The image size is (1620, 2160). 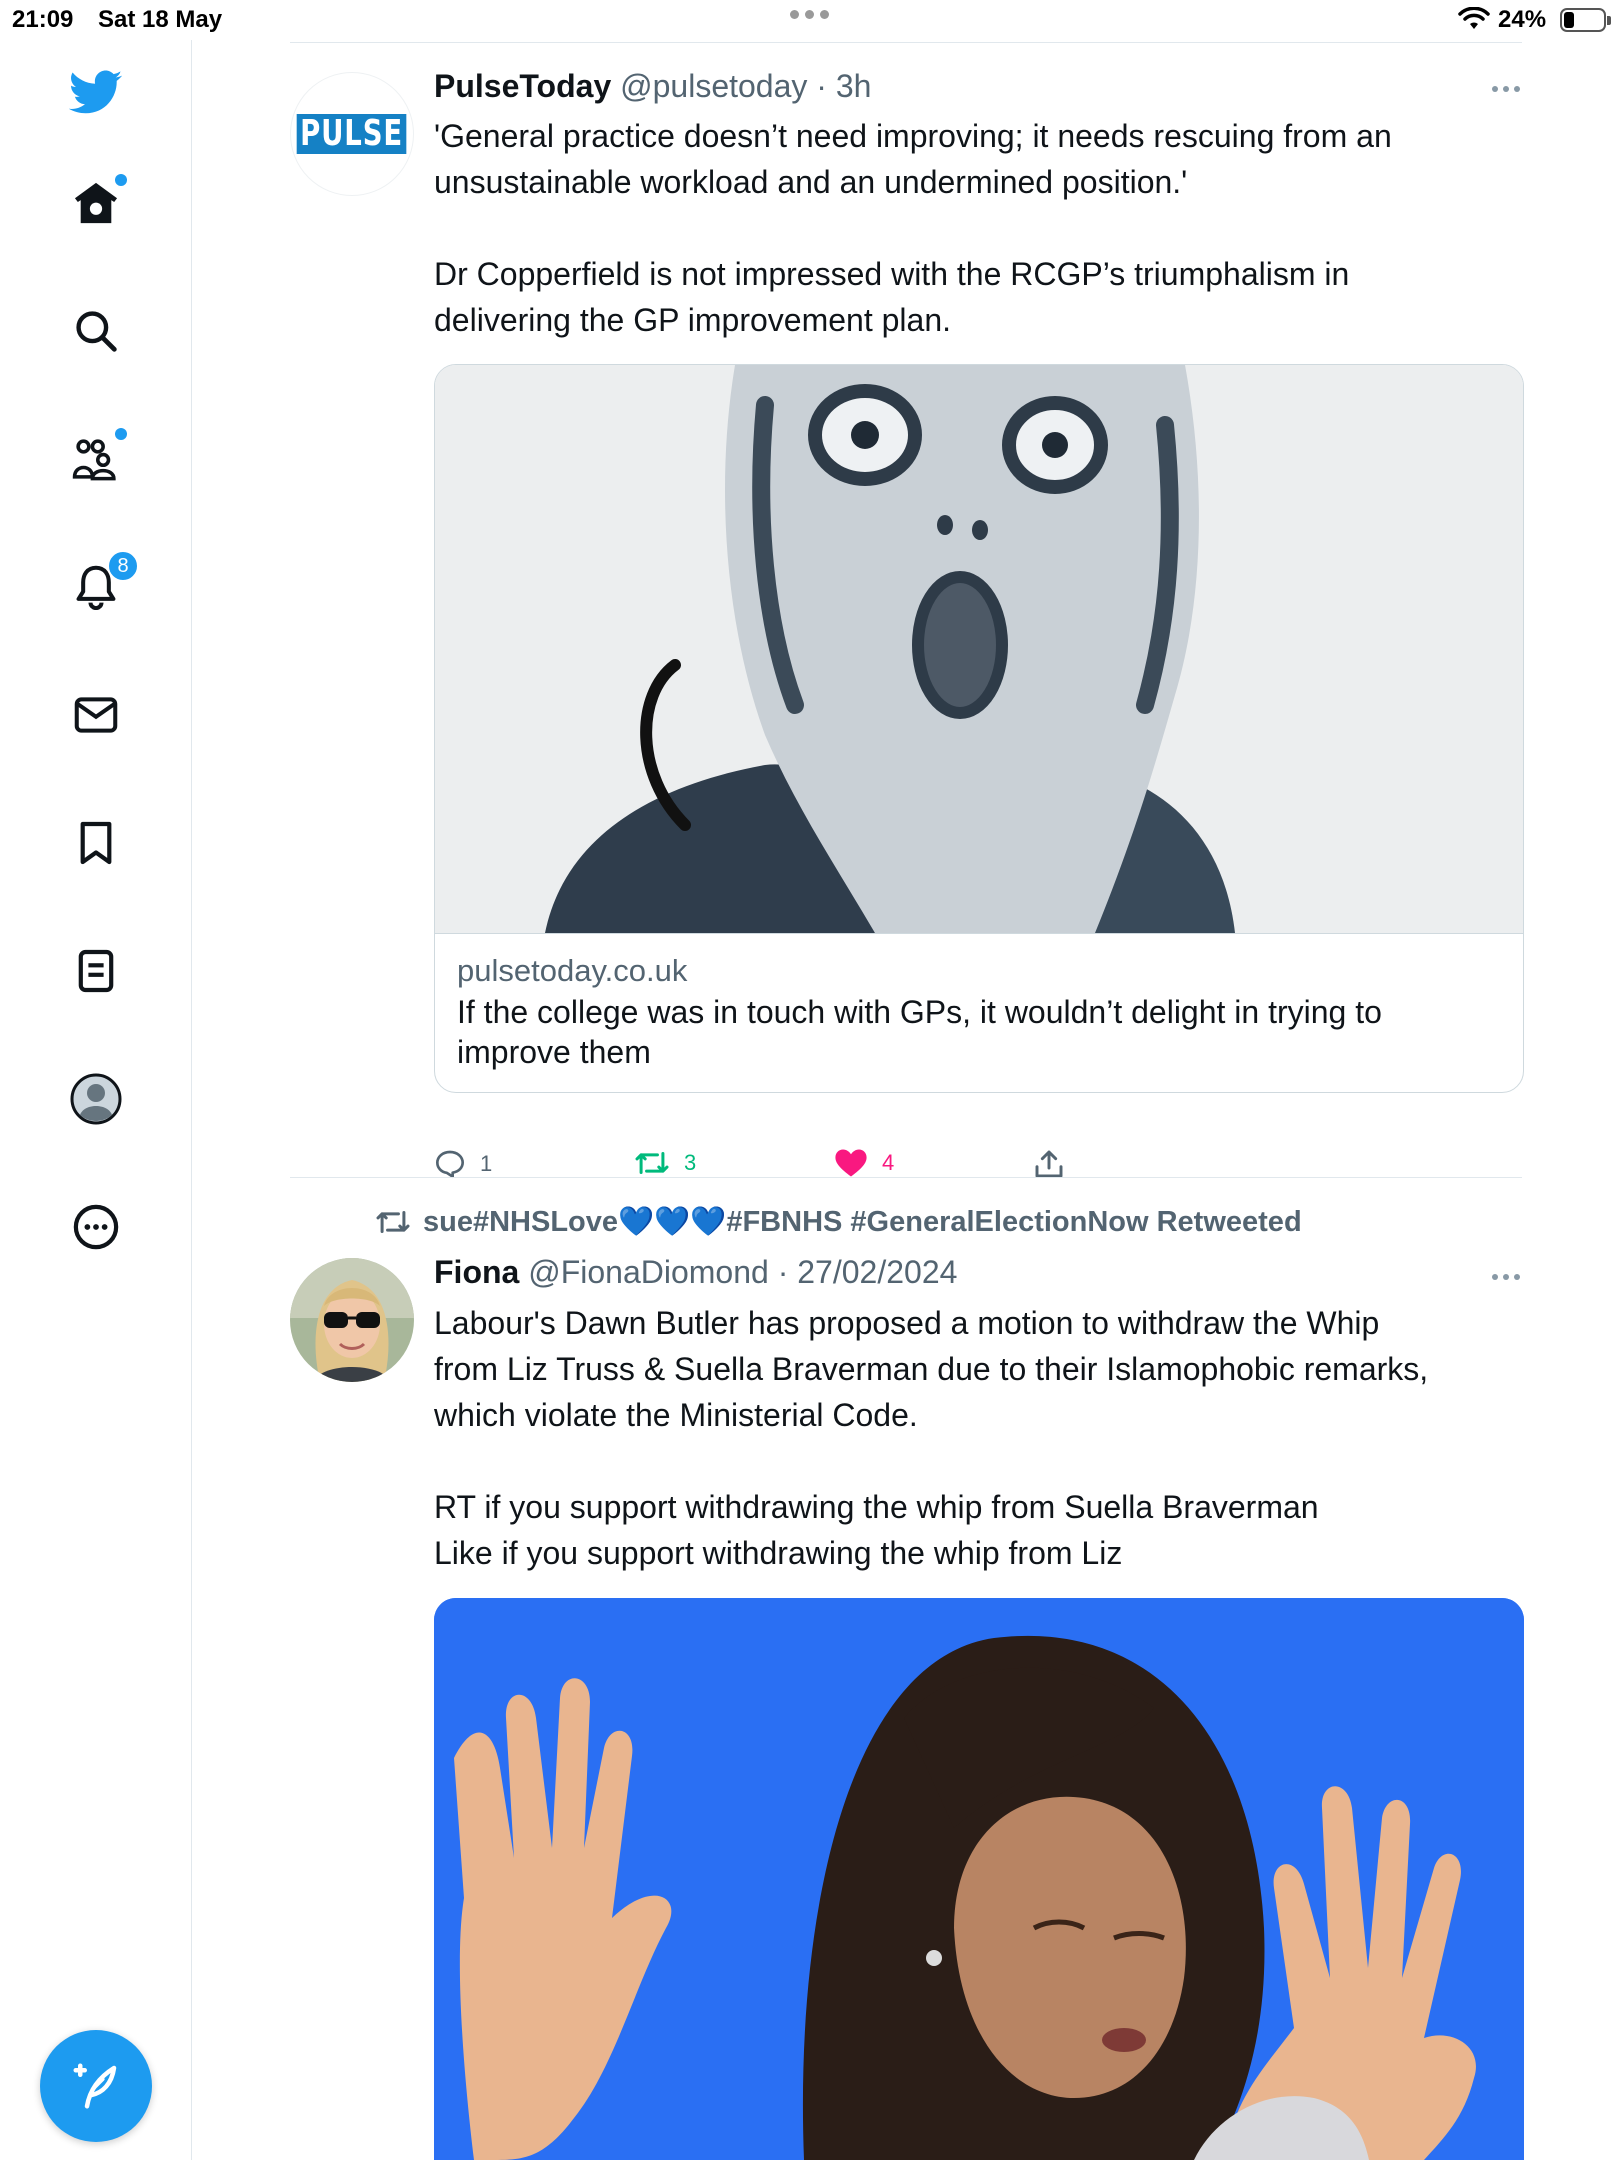 What do you see at coordinates (43, 19) in the screenshot?
I see `status-time: 21:09` at bounding box center [43, 19].